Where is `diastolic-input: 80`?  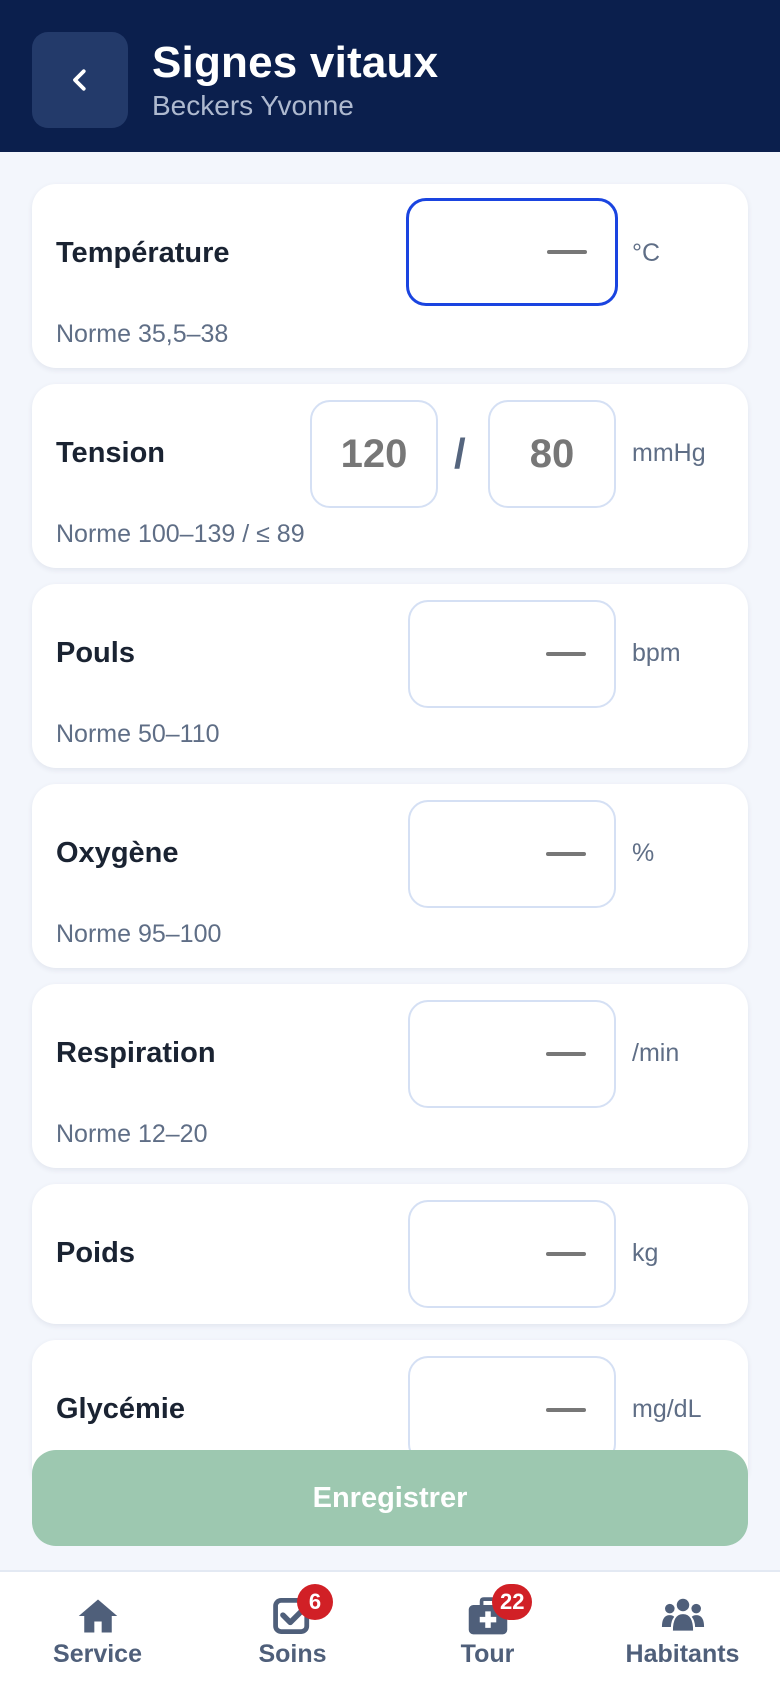 diastolic-input: 80 is located at coordinates (552, 454).